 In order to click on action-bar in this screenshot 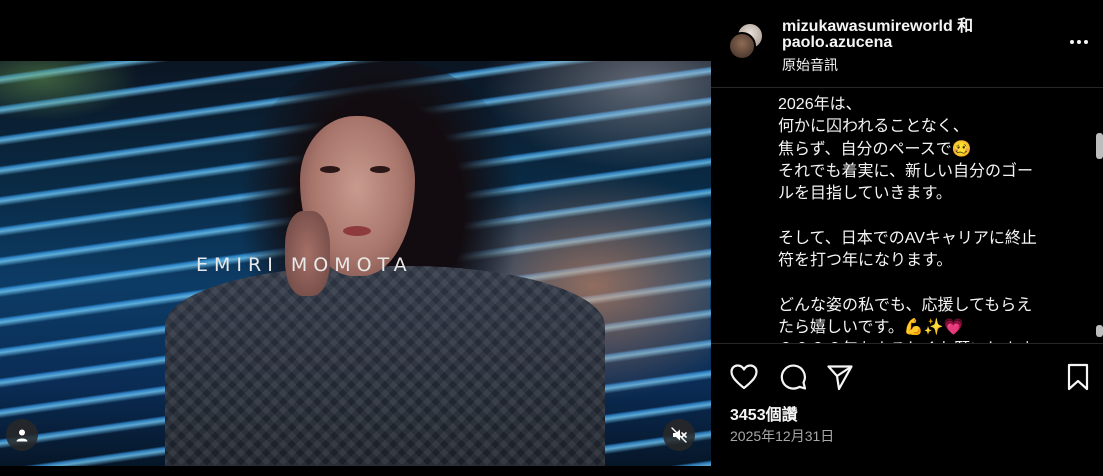, I will do `click(907, 374)`.